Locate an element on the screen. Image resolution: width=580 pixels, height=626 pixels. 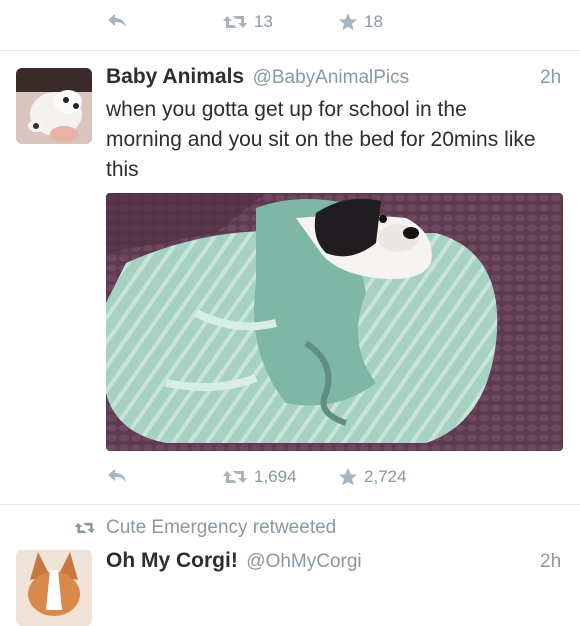
tweet-actions: 1,694 2,724 is located at coordinates (290, 478).